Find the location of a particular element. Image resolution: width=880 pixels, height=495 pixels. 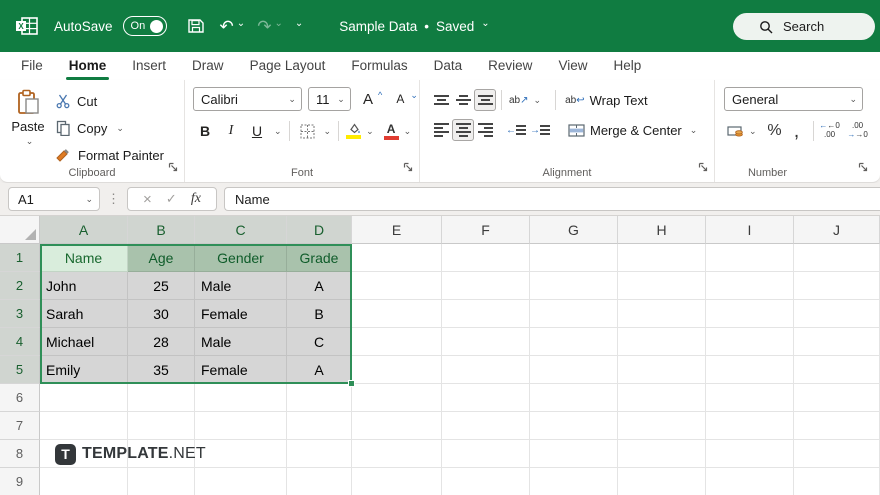

font-color-button: A is located at coordinates (391, 131).